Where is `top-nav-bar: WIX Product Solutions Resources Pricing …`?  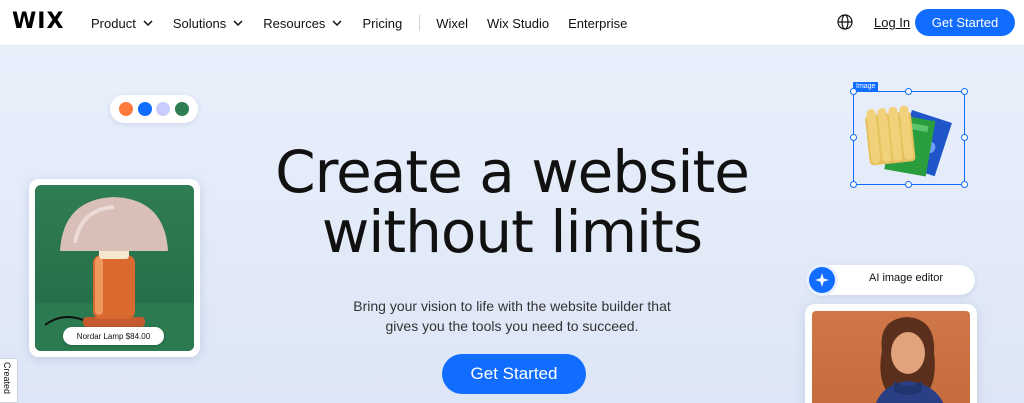 top-nav-bar: WIX Product Solutions Resources Pricing … is located at coordinates (512, 23).